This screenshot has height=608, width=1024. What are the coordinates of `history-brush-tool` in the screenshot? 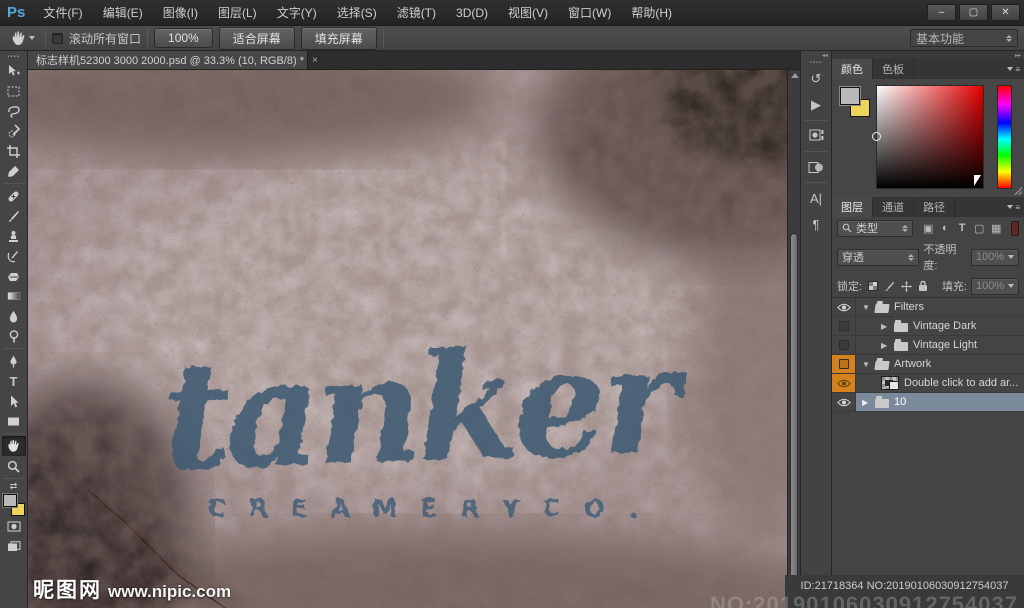 It's located at (14, 256).